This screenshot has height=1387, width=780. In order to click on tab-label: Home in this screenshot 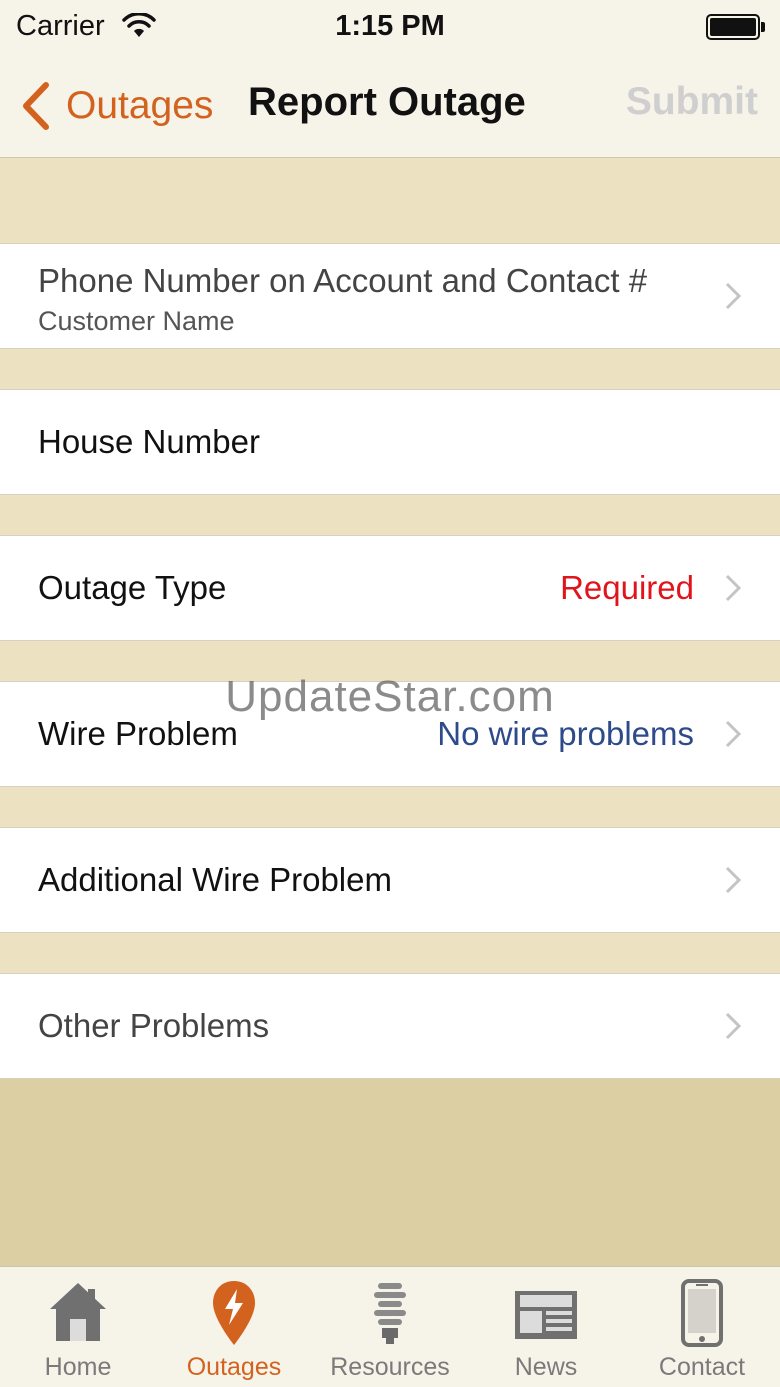, I will do `click(78, 1367)`.